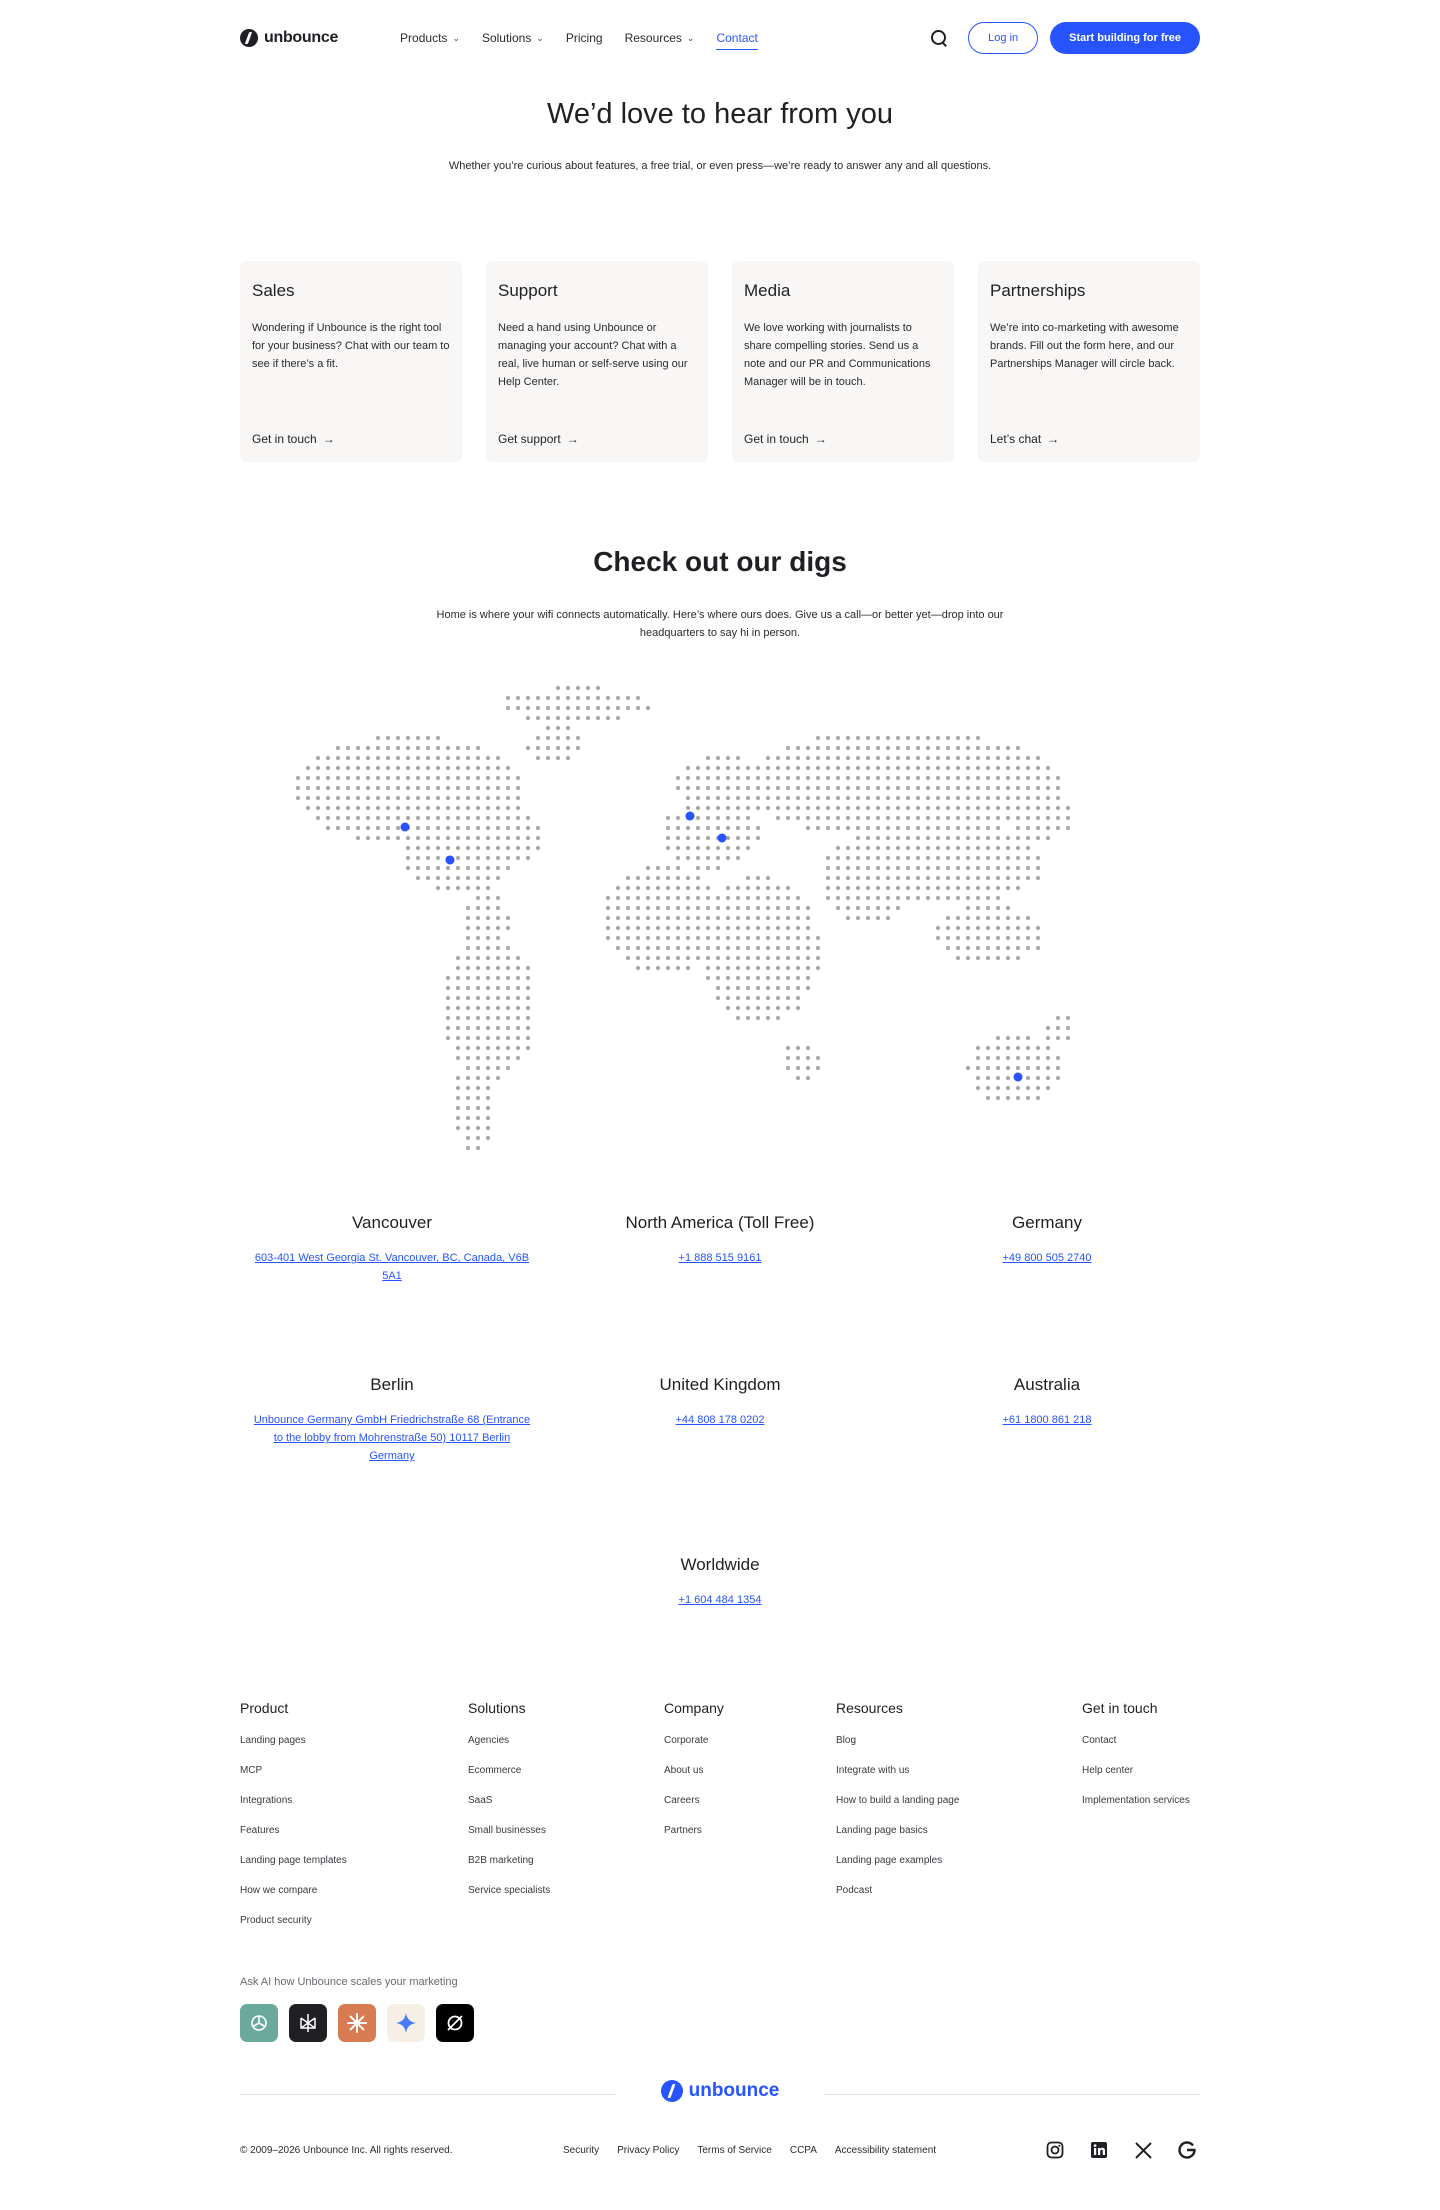 The image size is (1440, 2210). Describe the element at coordinates (509, 1809) in the screenshot. I see `footer-link: SaaS` at that location.